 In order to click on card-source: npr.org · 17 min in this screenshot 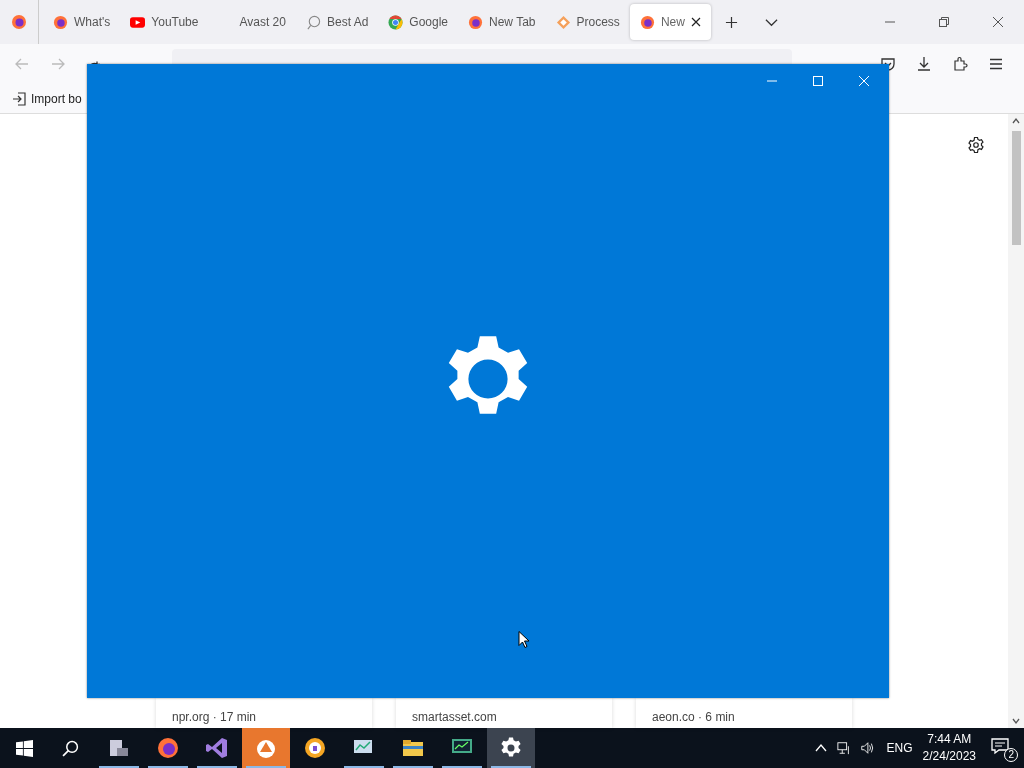, I will do `click(214, 717)`.